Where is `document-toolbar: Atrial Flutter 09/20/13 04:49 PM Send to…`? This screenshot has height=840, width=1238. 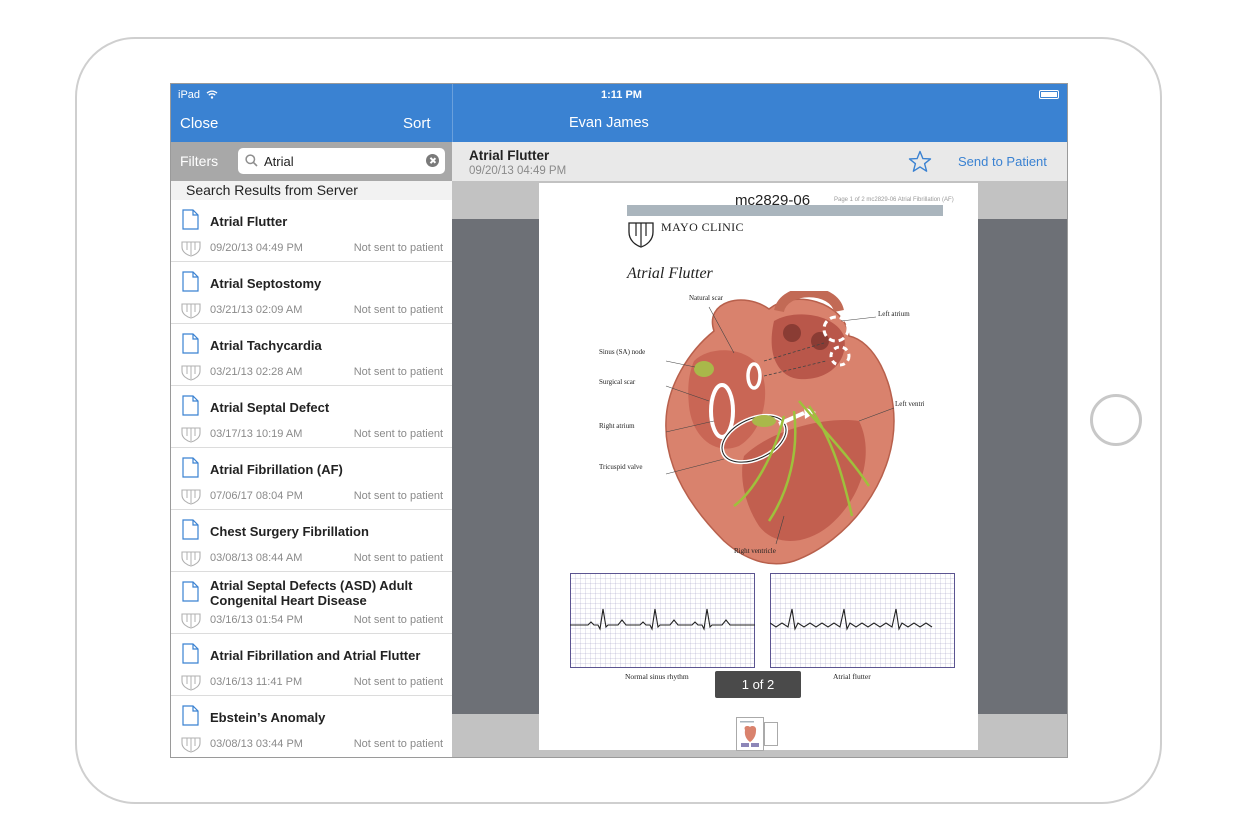
document-toolbar: Atrial Flutter 09/20/13 04:49 PM Send to… is located at coordinates (759, 161).